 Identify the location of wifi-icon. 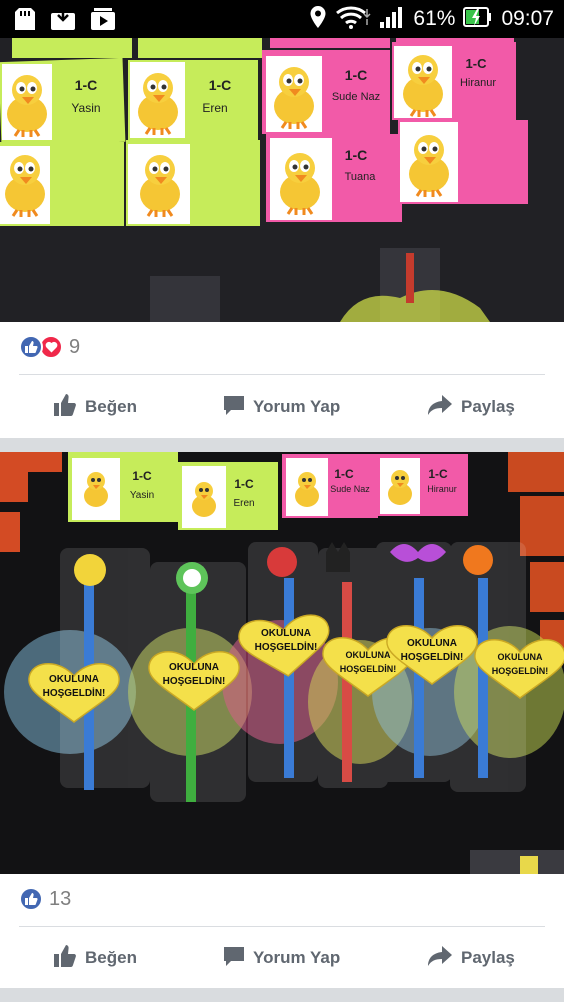
(353, 19).